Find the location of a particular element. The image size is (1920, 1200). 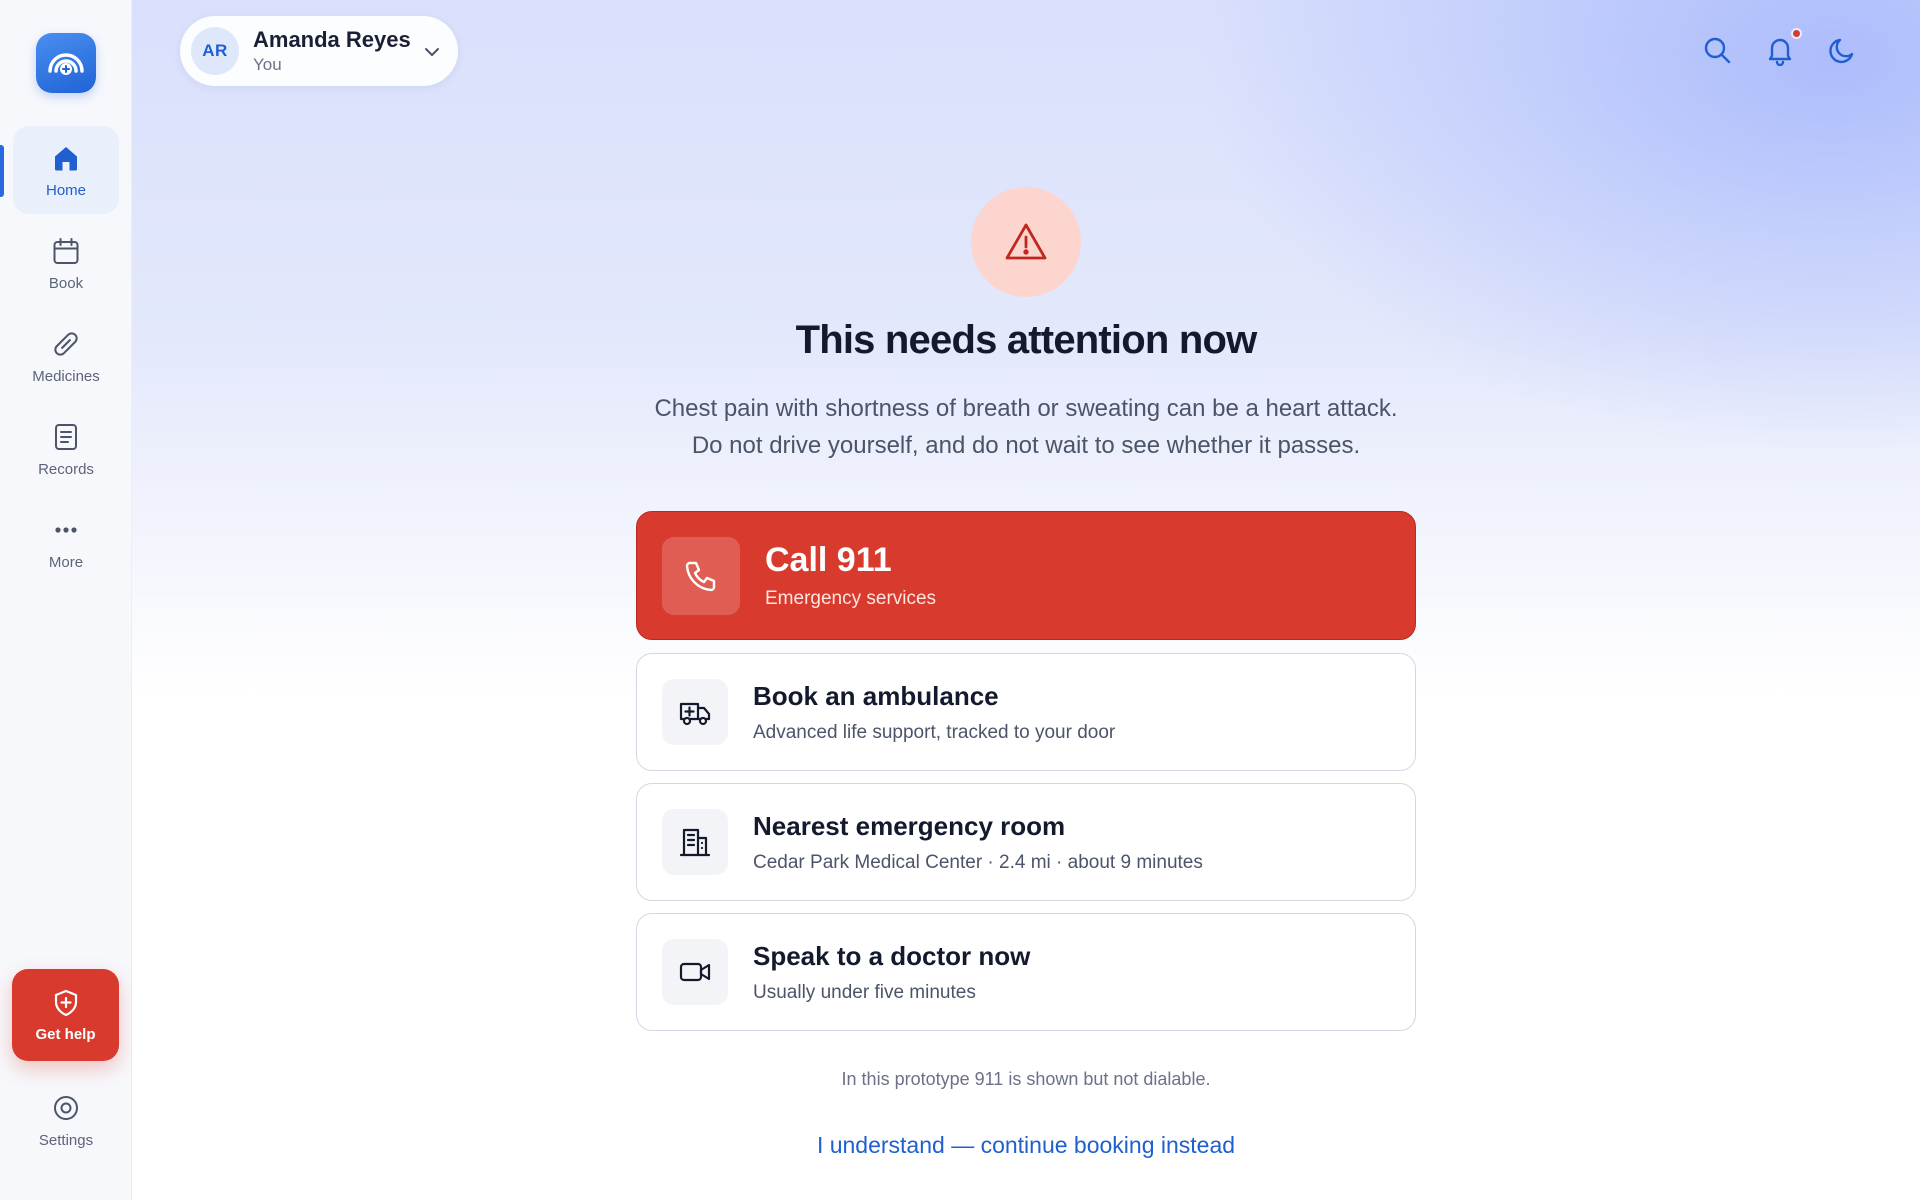

video-icon-box is located at coordinates (695, 972).